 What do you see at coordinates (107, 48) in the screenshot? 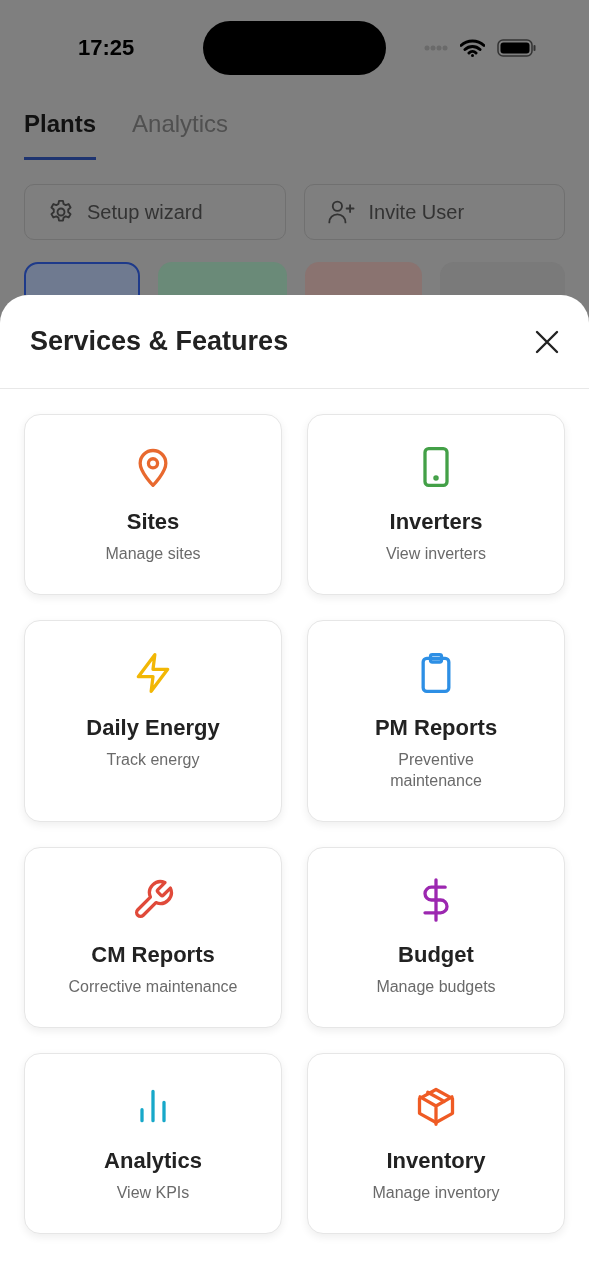
I see `status-time: 17:25` at bounding box center [107, 48].